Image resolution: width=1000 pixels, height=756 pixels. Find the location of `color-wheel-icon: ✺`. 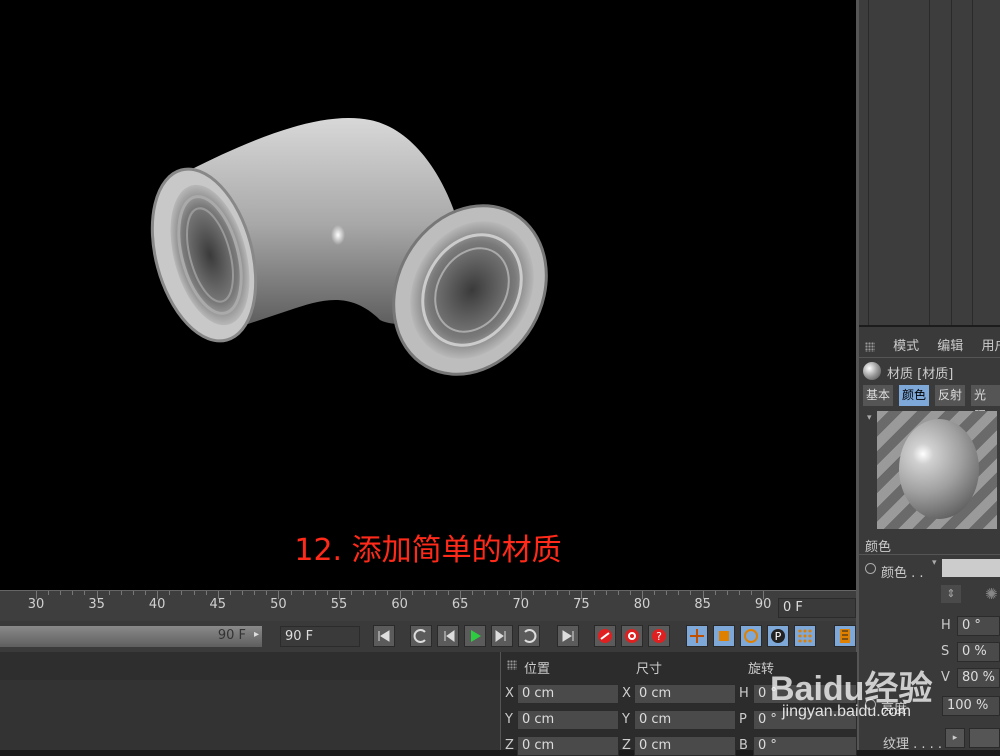

color-wheel-icon: ✺ is located at coordinates (992, 594).